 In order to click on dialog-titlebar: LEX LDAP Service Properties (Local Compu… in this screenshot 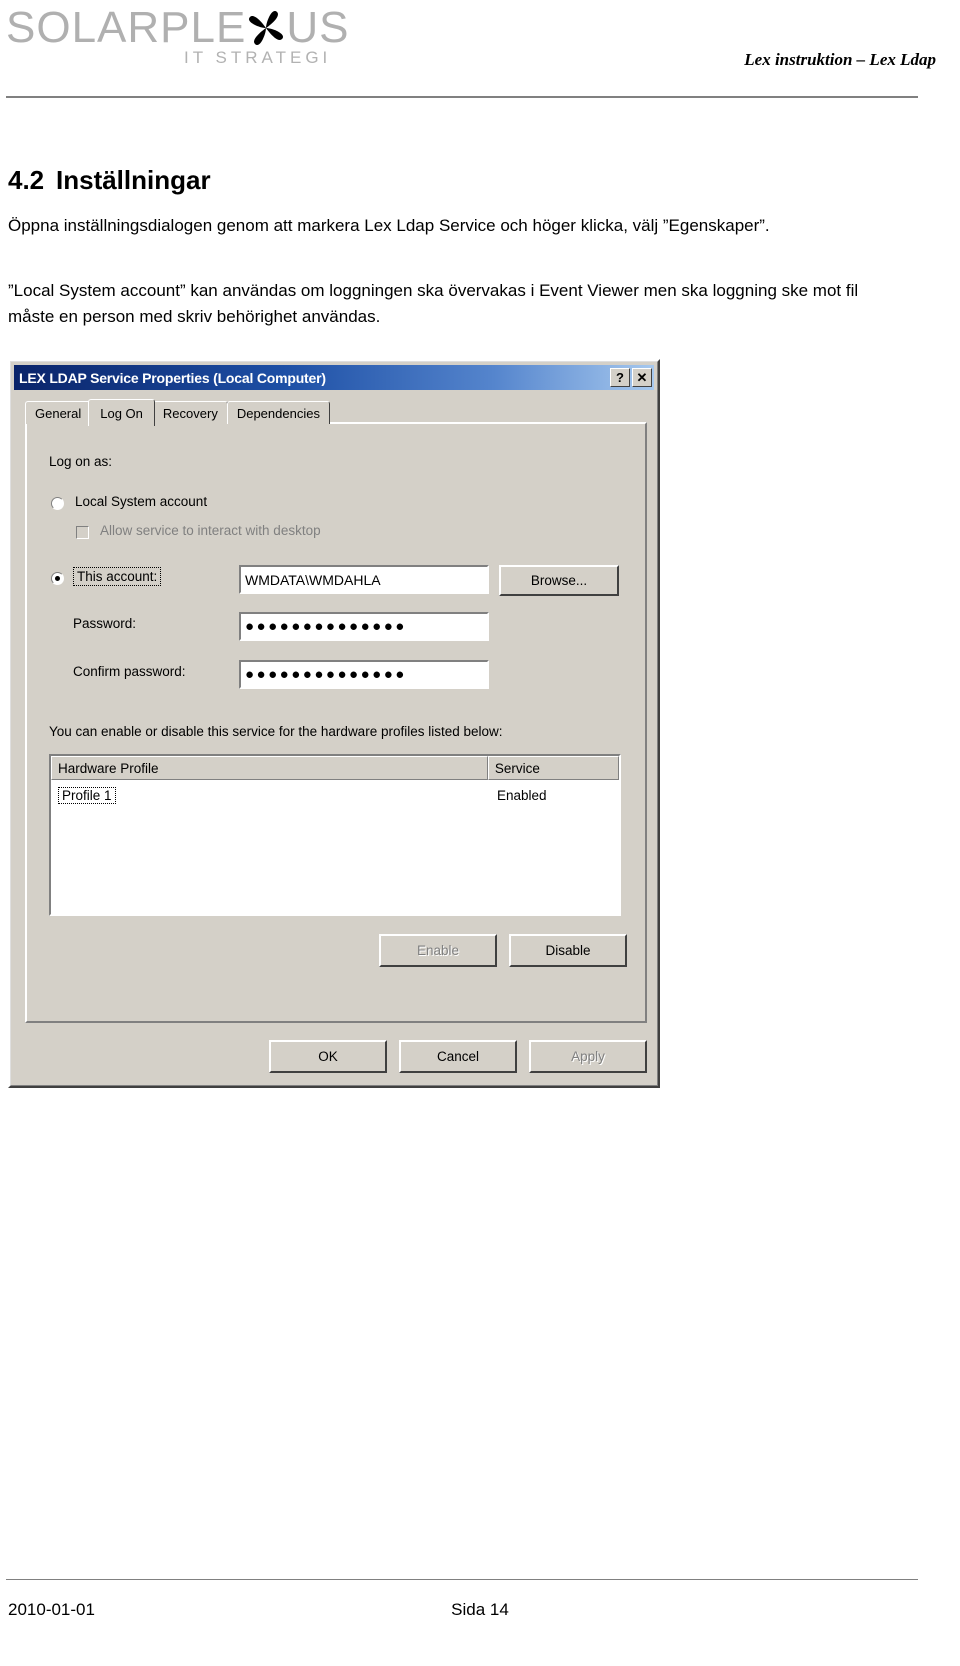, I will do `click(334, 377)`.